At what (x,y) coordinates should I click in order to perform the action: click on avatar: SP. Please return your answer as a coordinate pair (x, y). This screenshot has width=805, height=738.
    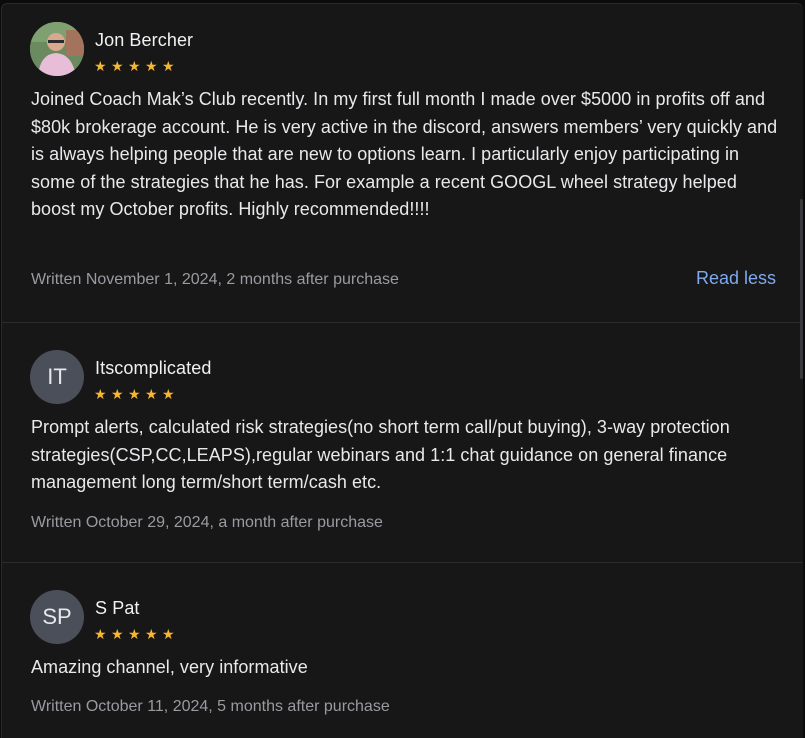
    Looking at the image, I should click on (57, 617).